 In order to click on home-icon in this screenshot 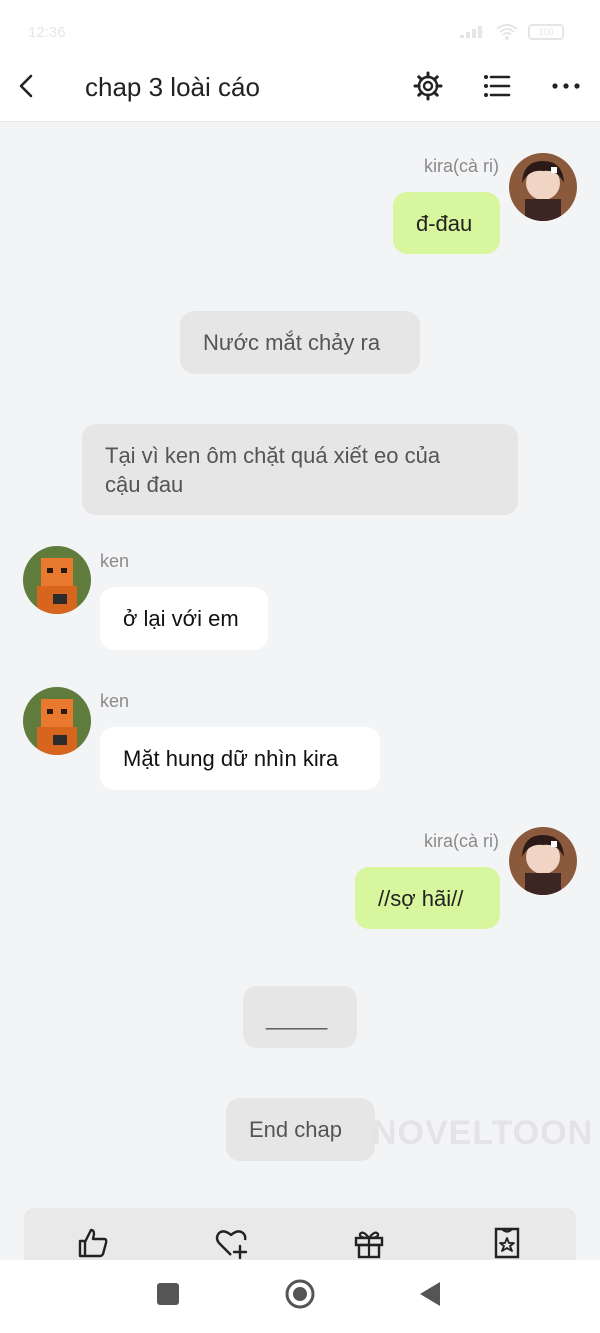, I will do `click(300, 1294)`.